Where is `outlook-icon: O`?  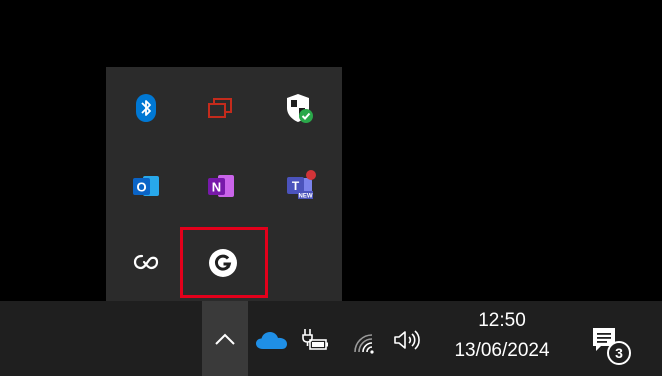
outlook-icon: O is located at coordinates (146, 186).